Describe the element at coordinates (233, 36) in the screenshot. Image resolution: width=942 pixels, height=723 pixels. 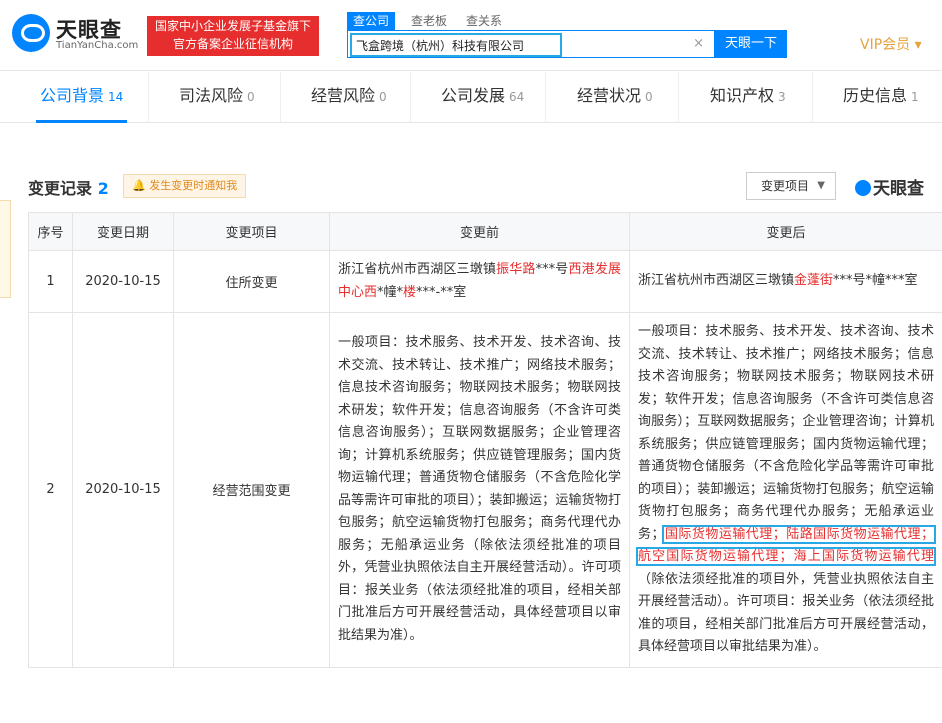
I see `official-badge: 国家中小企业发展子基金旗下 官方备案企业征信机构` at that location.